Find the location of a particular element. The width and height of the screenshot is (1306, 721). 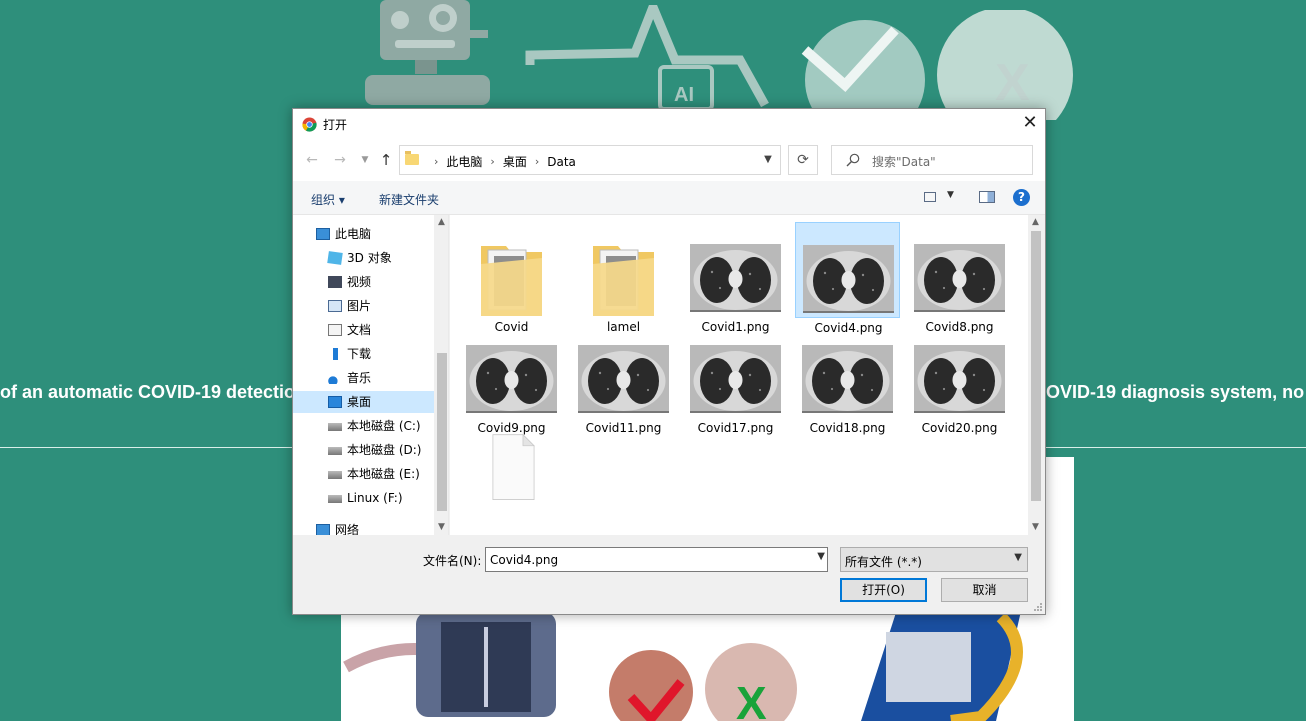

file-name: Covid20.png is located at coordinates (959, 428).